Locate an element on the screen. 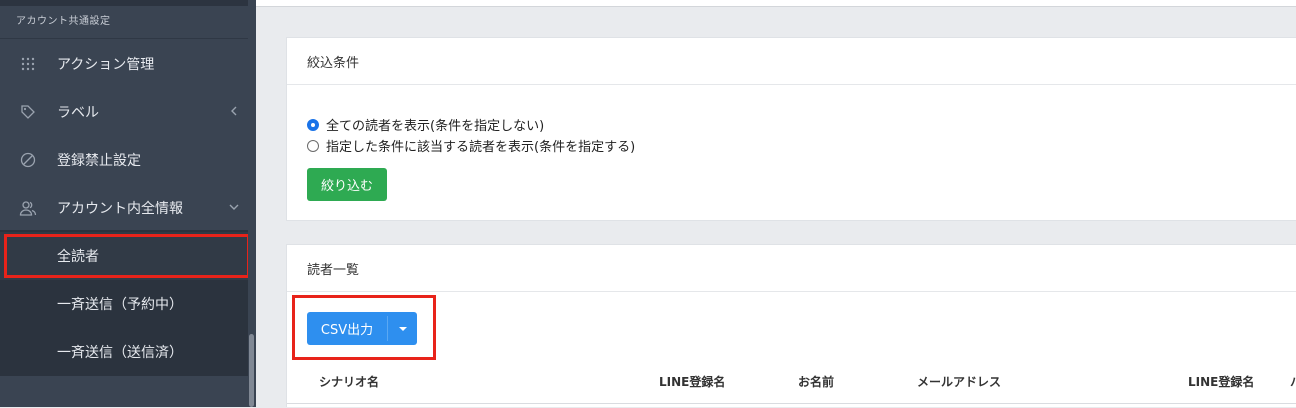  radio-checked is located at coordinates (313, 124).